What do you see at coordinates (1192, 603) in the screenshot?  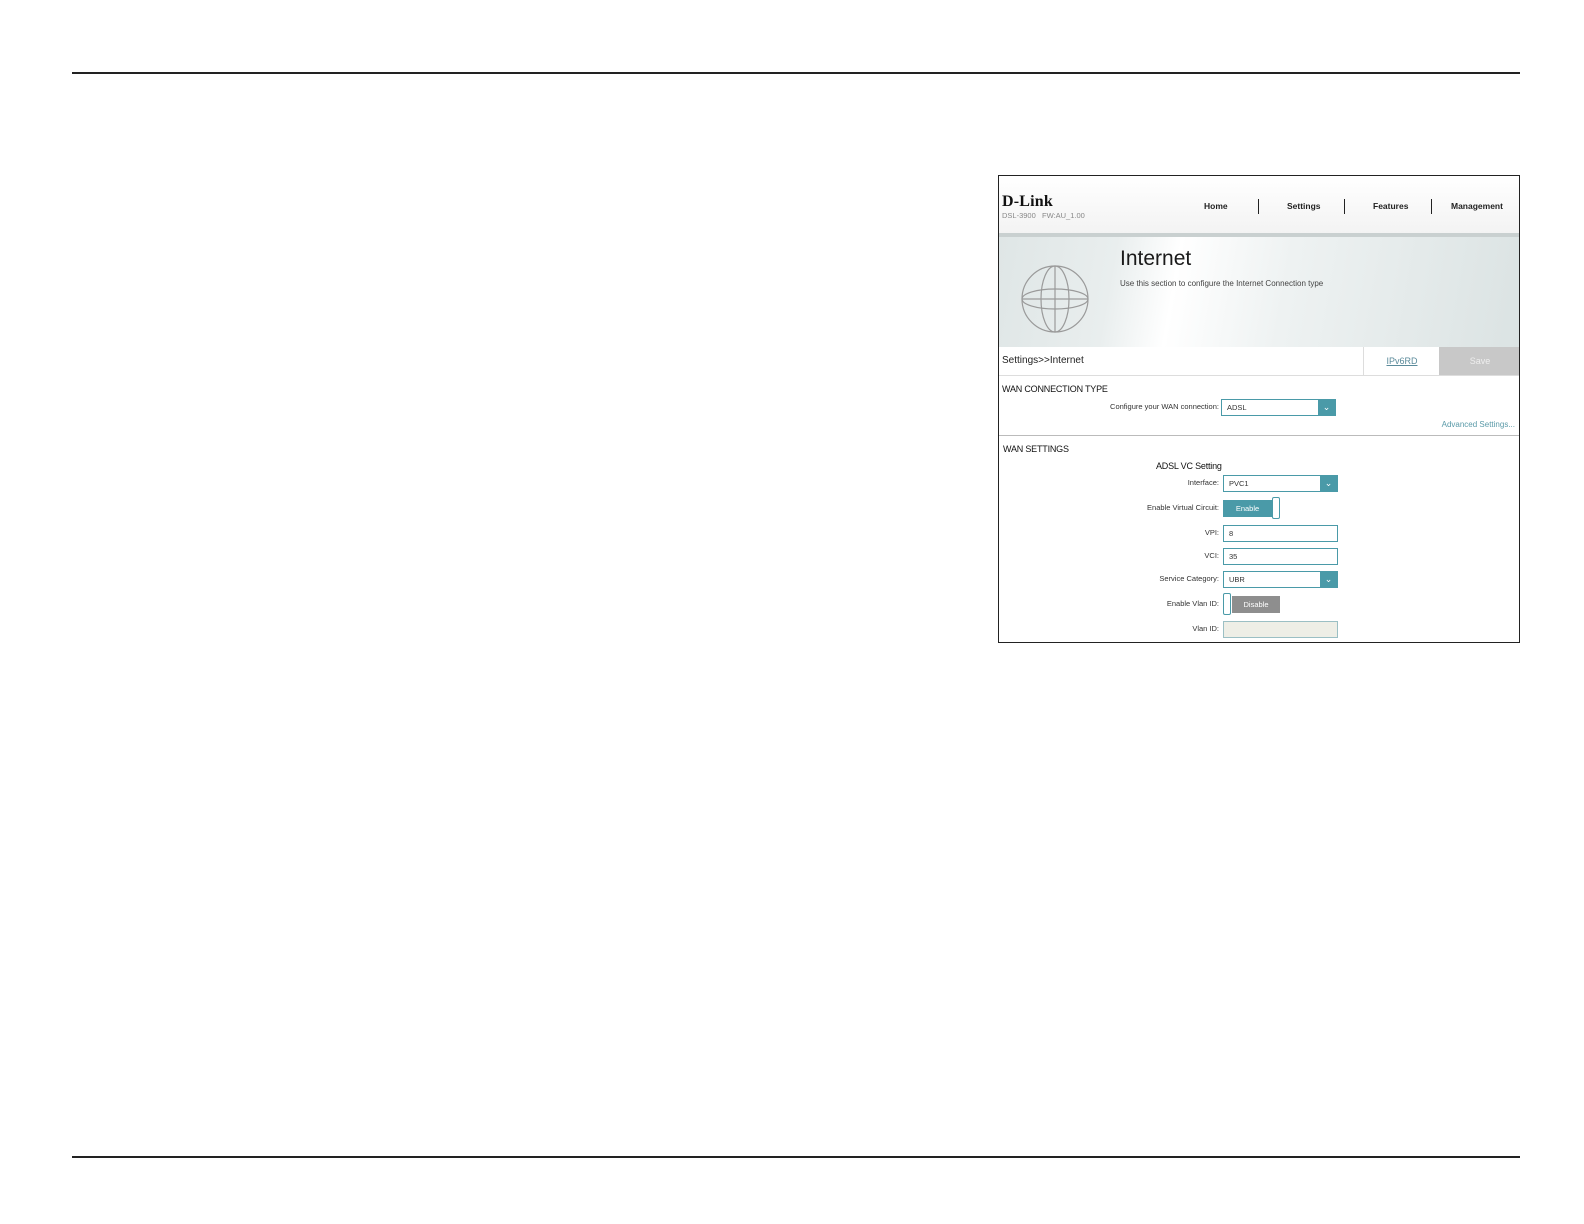 I see `vlan-enable-label: Enable Vlan ID:` at bounding box center [1192, 603].